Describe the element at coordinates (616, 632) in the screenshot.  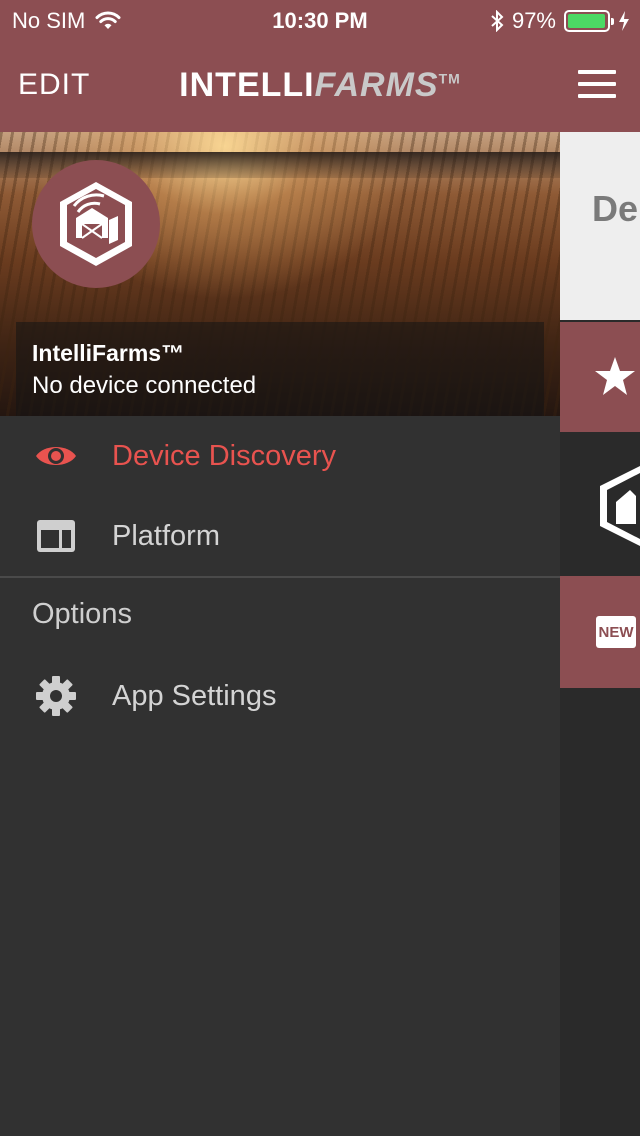
I see `new-badge: NEW` at that location.